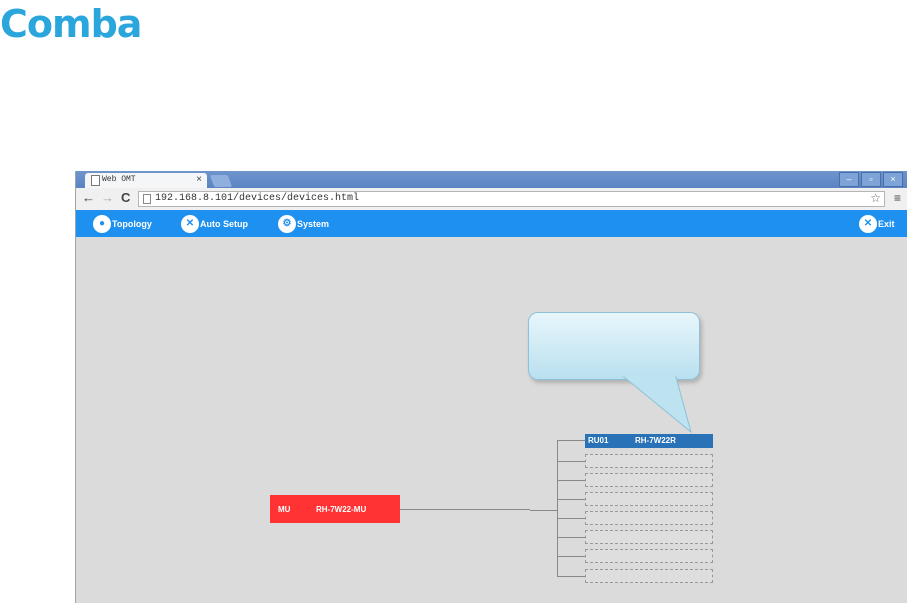  What do you see at coordinates (868, 223) in the screenshot?
I see `exit-icon: ✕` at bounding box center [868, 223].